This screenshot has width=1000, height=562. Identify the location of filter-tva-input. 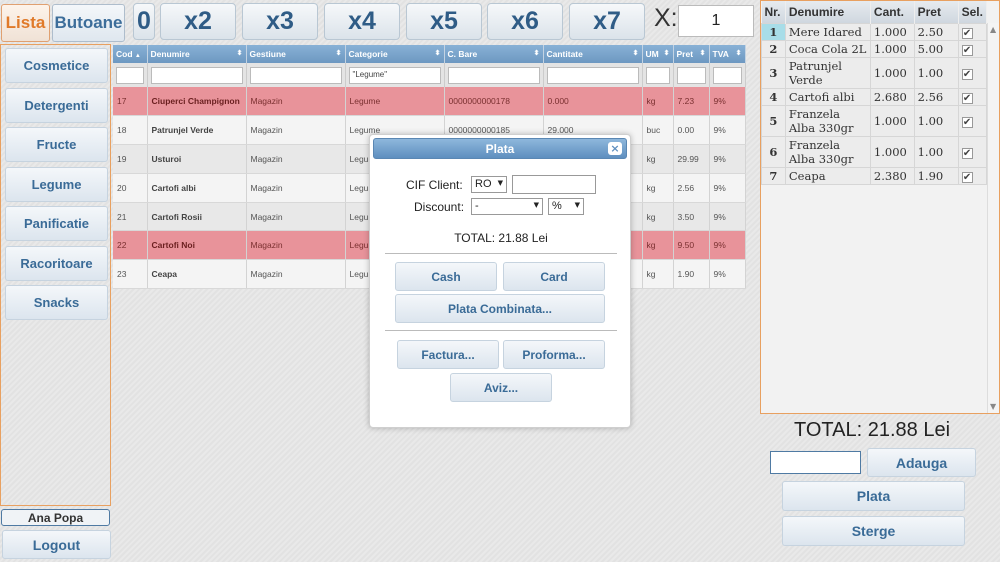
(727, 75).